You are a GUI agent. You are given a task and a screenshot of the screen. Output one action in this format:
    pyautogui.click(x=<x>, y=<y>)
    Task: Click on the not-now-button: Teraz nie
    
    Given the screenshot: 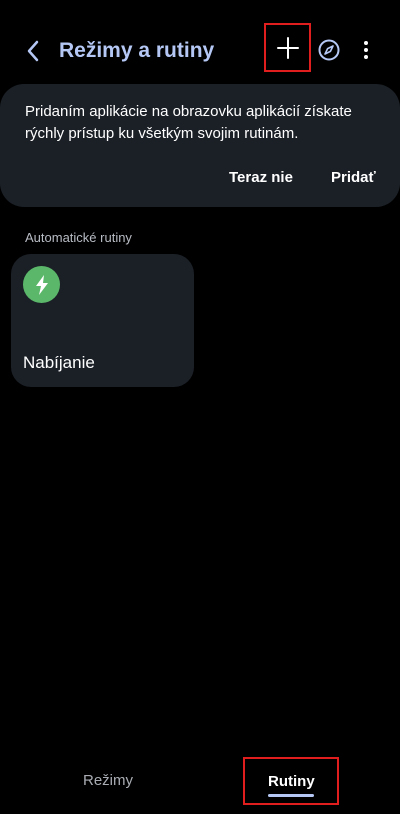 What is the action you would take?
    pyautogui.click(x=261, y=178)
    